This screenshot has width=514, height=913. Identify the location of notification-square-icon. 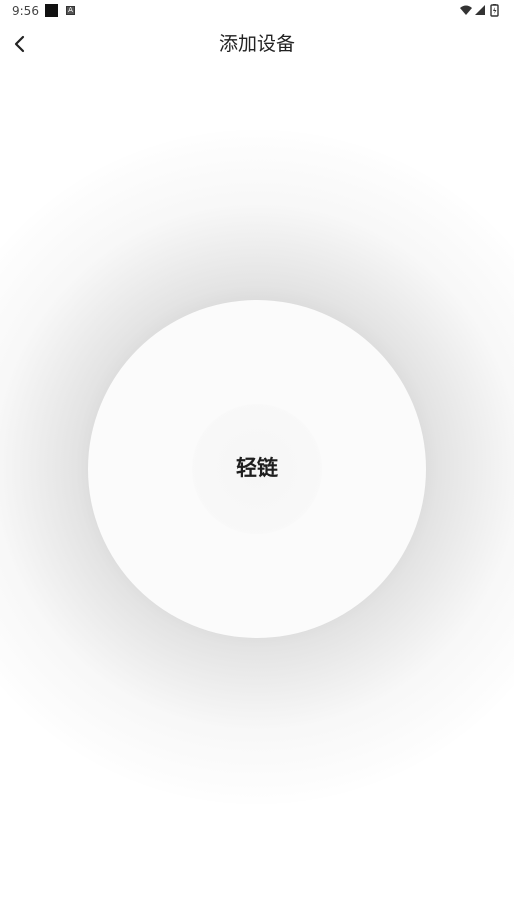
(51, 10).